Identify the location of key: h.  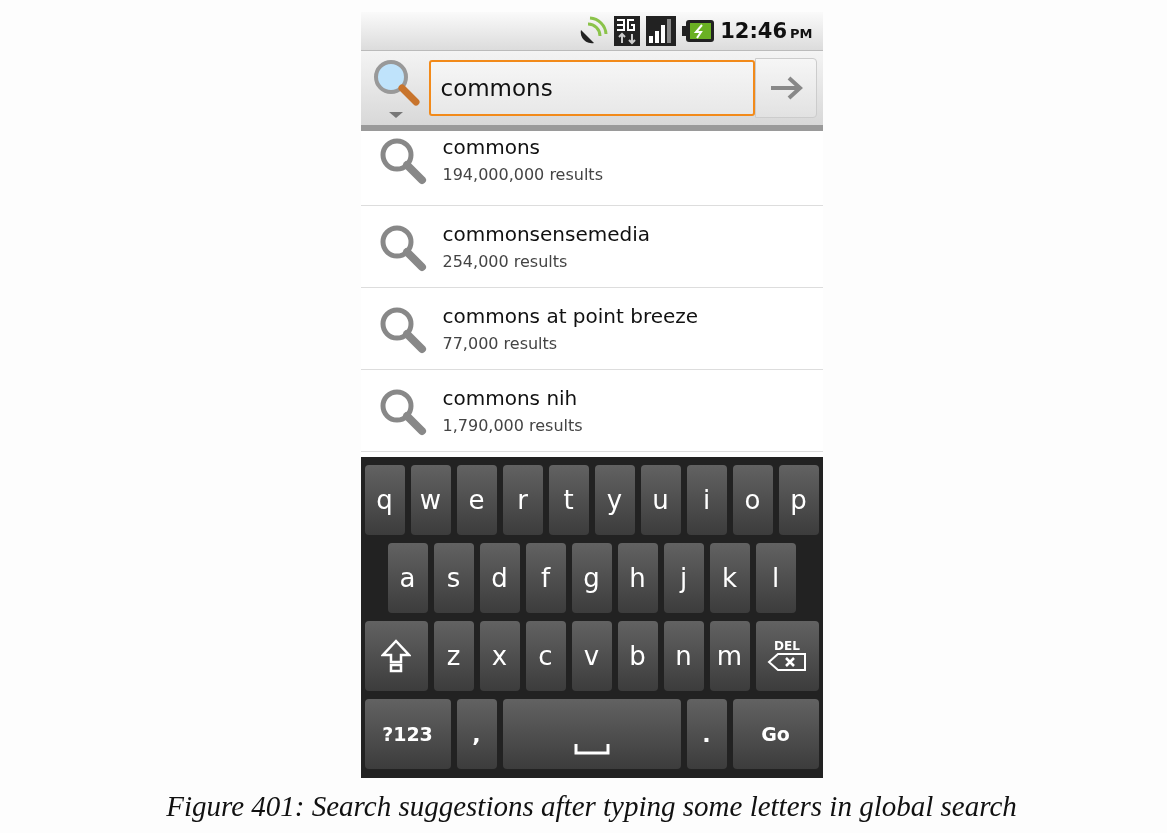
(637, 578).